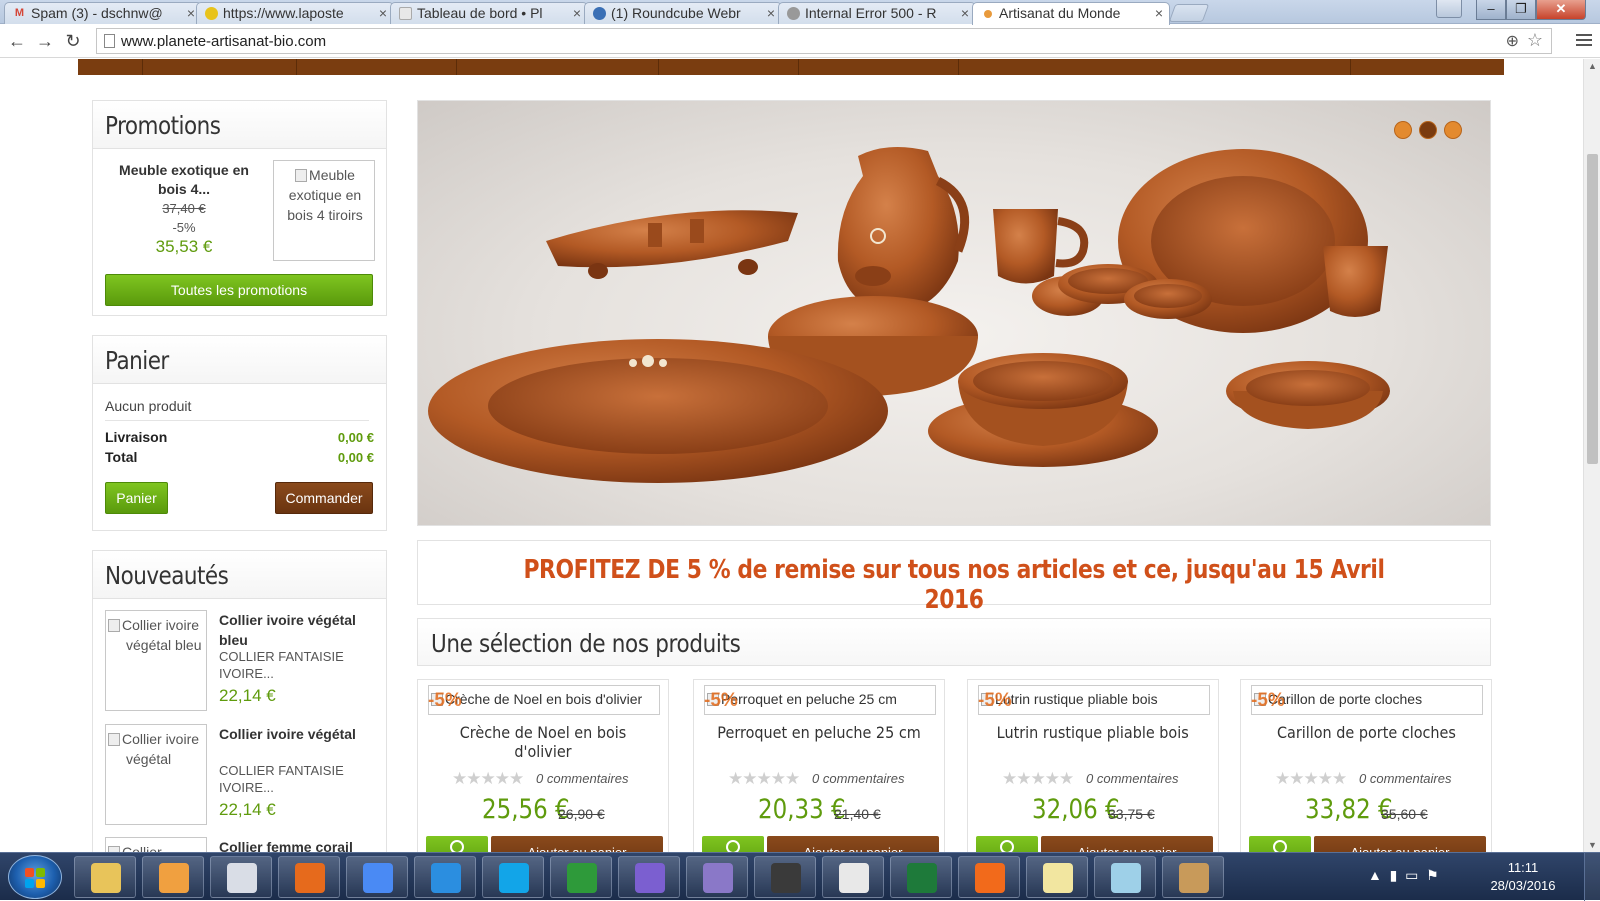  Describe the element at coordinates (1523, 877) in the screenshot. I see `taskbar-clock: 11:11 28/03/2016` at that location.